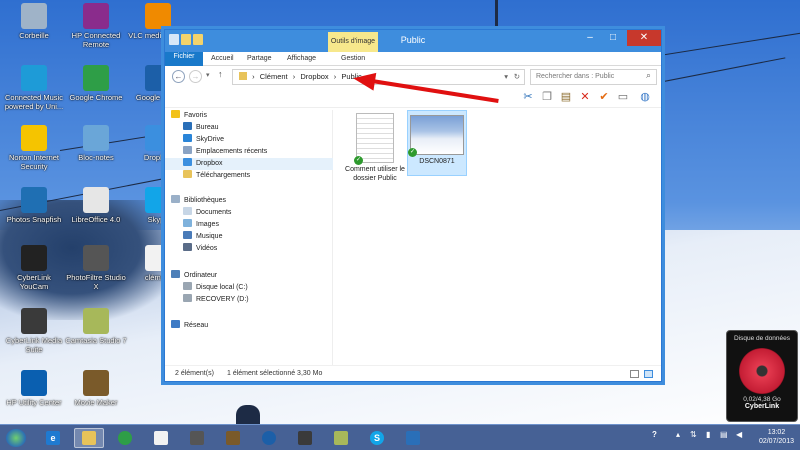 This screenshot has width=800, height=450. Describe the element at coordinates (222, 59) in the screenshot. I see `tab-accueil: Accueil` at that location.